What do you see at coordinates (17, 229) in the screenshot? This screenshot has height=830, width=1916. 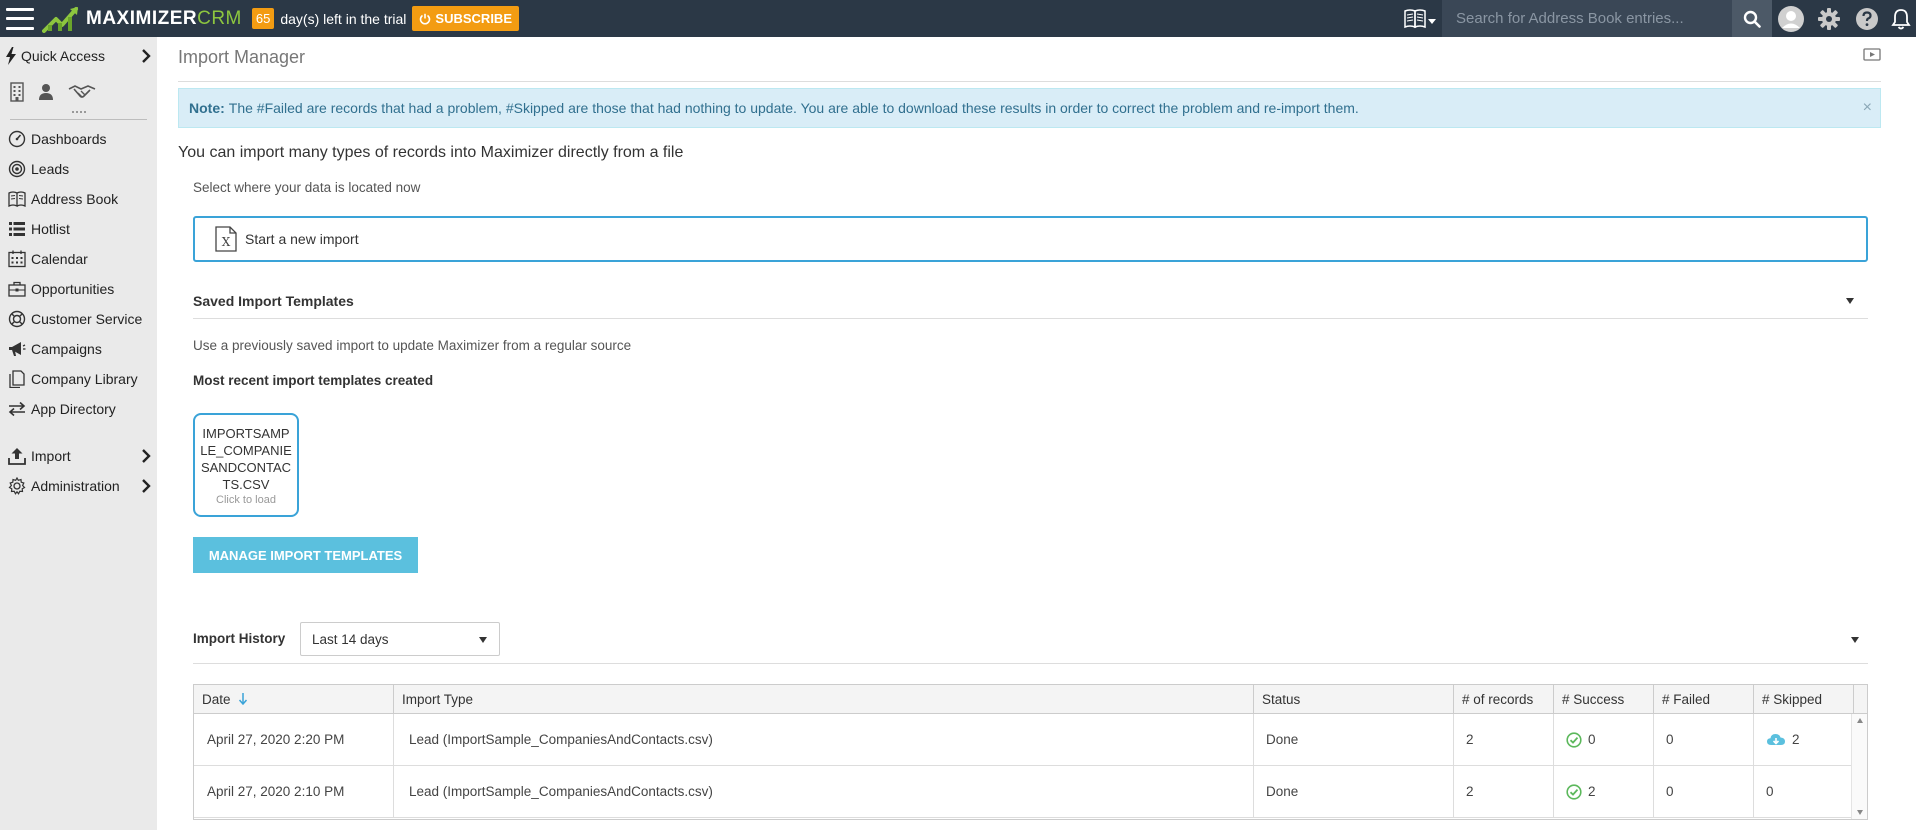 I see `list-icon` at bounding box center [17, 229].